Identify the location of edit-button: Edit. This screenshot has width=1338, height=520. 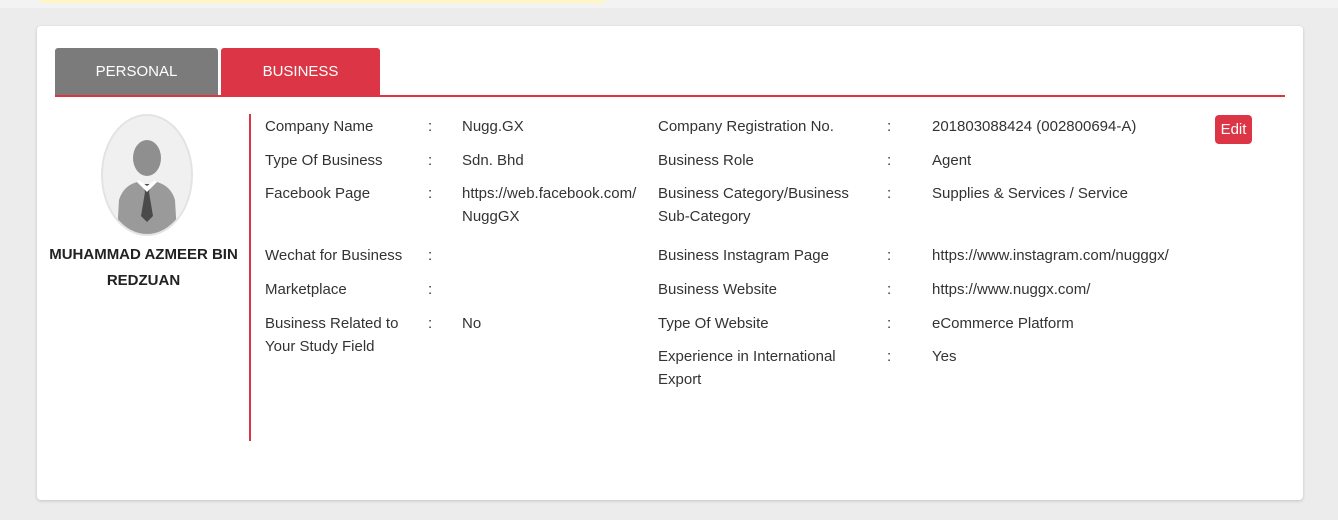
(1233, 129).